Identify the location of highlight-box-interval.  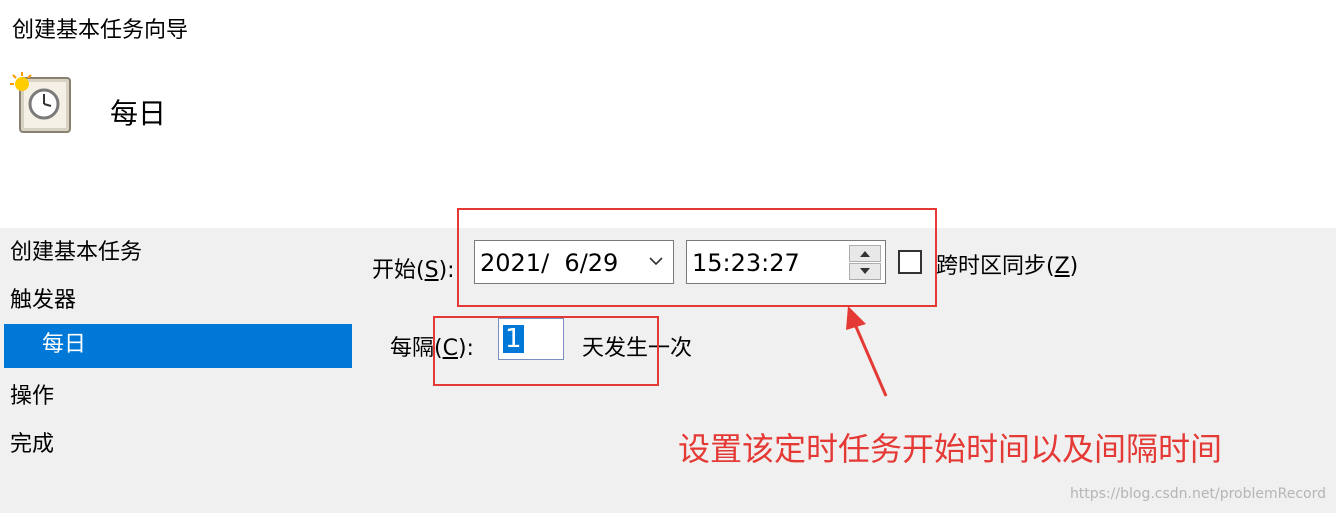
(546, 351).